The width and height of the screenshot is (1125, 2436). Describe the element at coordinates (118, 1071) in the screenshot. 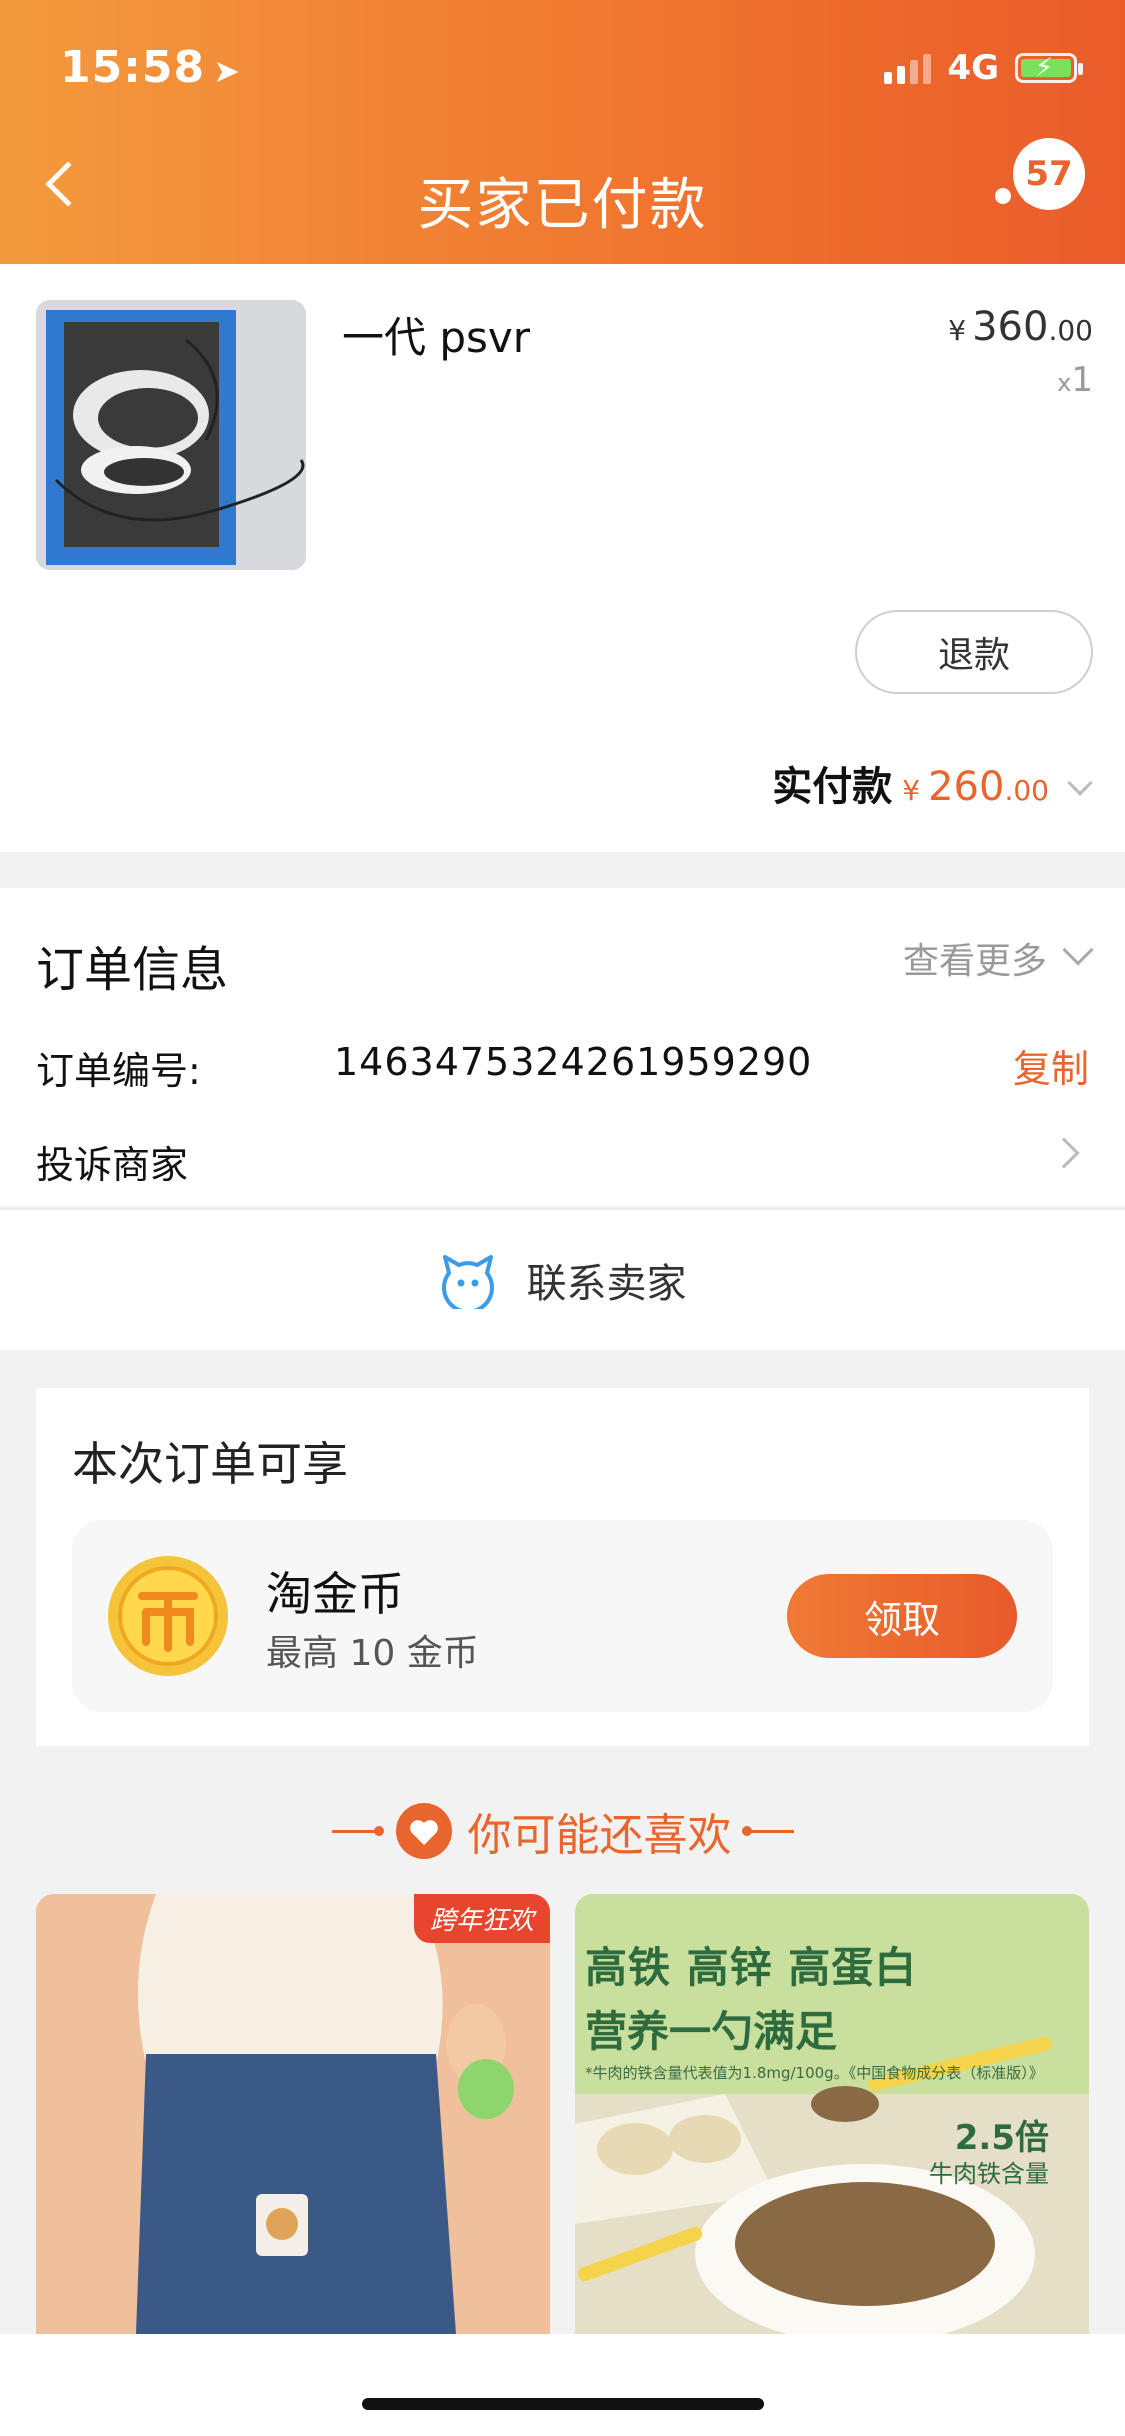

I see `order-number-label: 订单编号:` at that location.